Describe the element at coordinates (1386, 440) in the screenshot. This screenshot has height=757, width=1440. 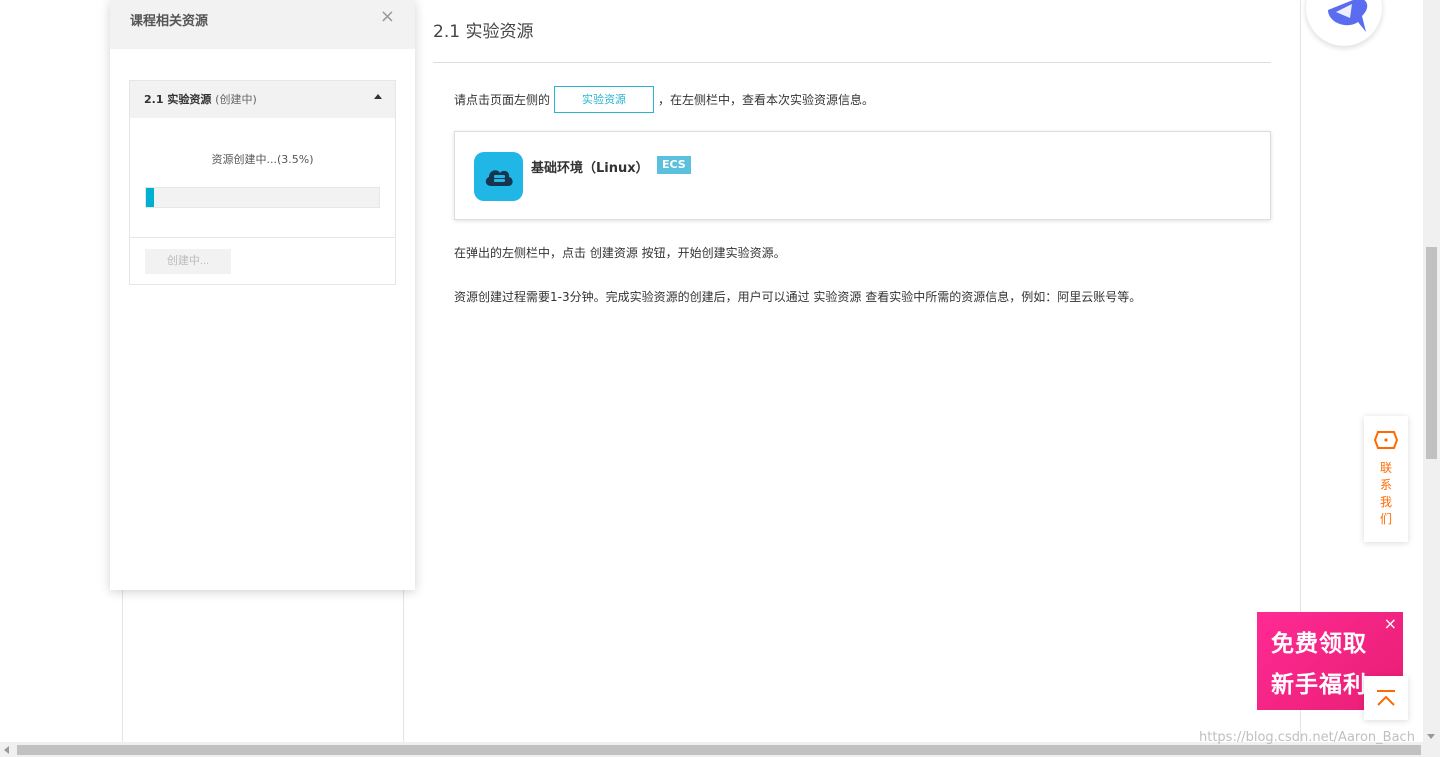
I see `message-icon` at that location.